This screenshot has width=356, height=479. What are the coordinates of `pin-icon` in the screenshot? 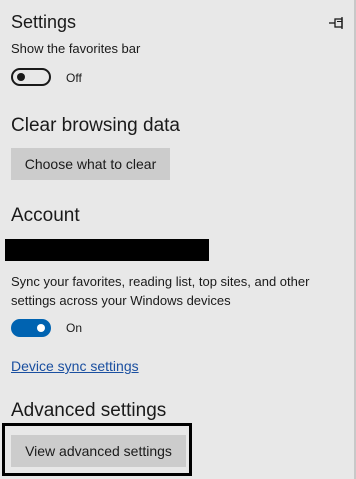 It's located at (337, 23).